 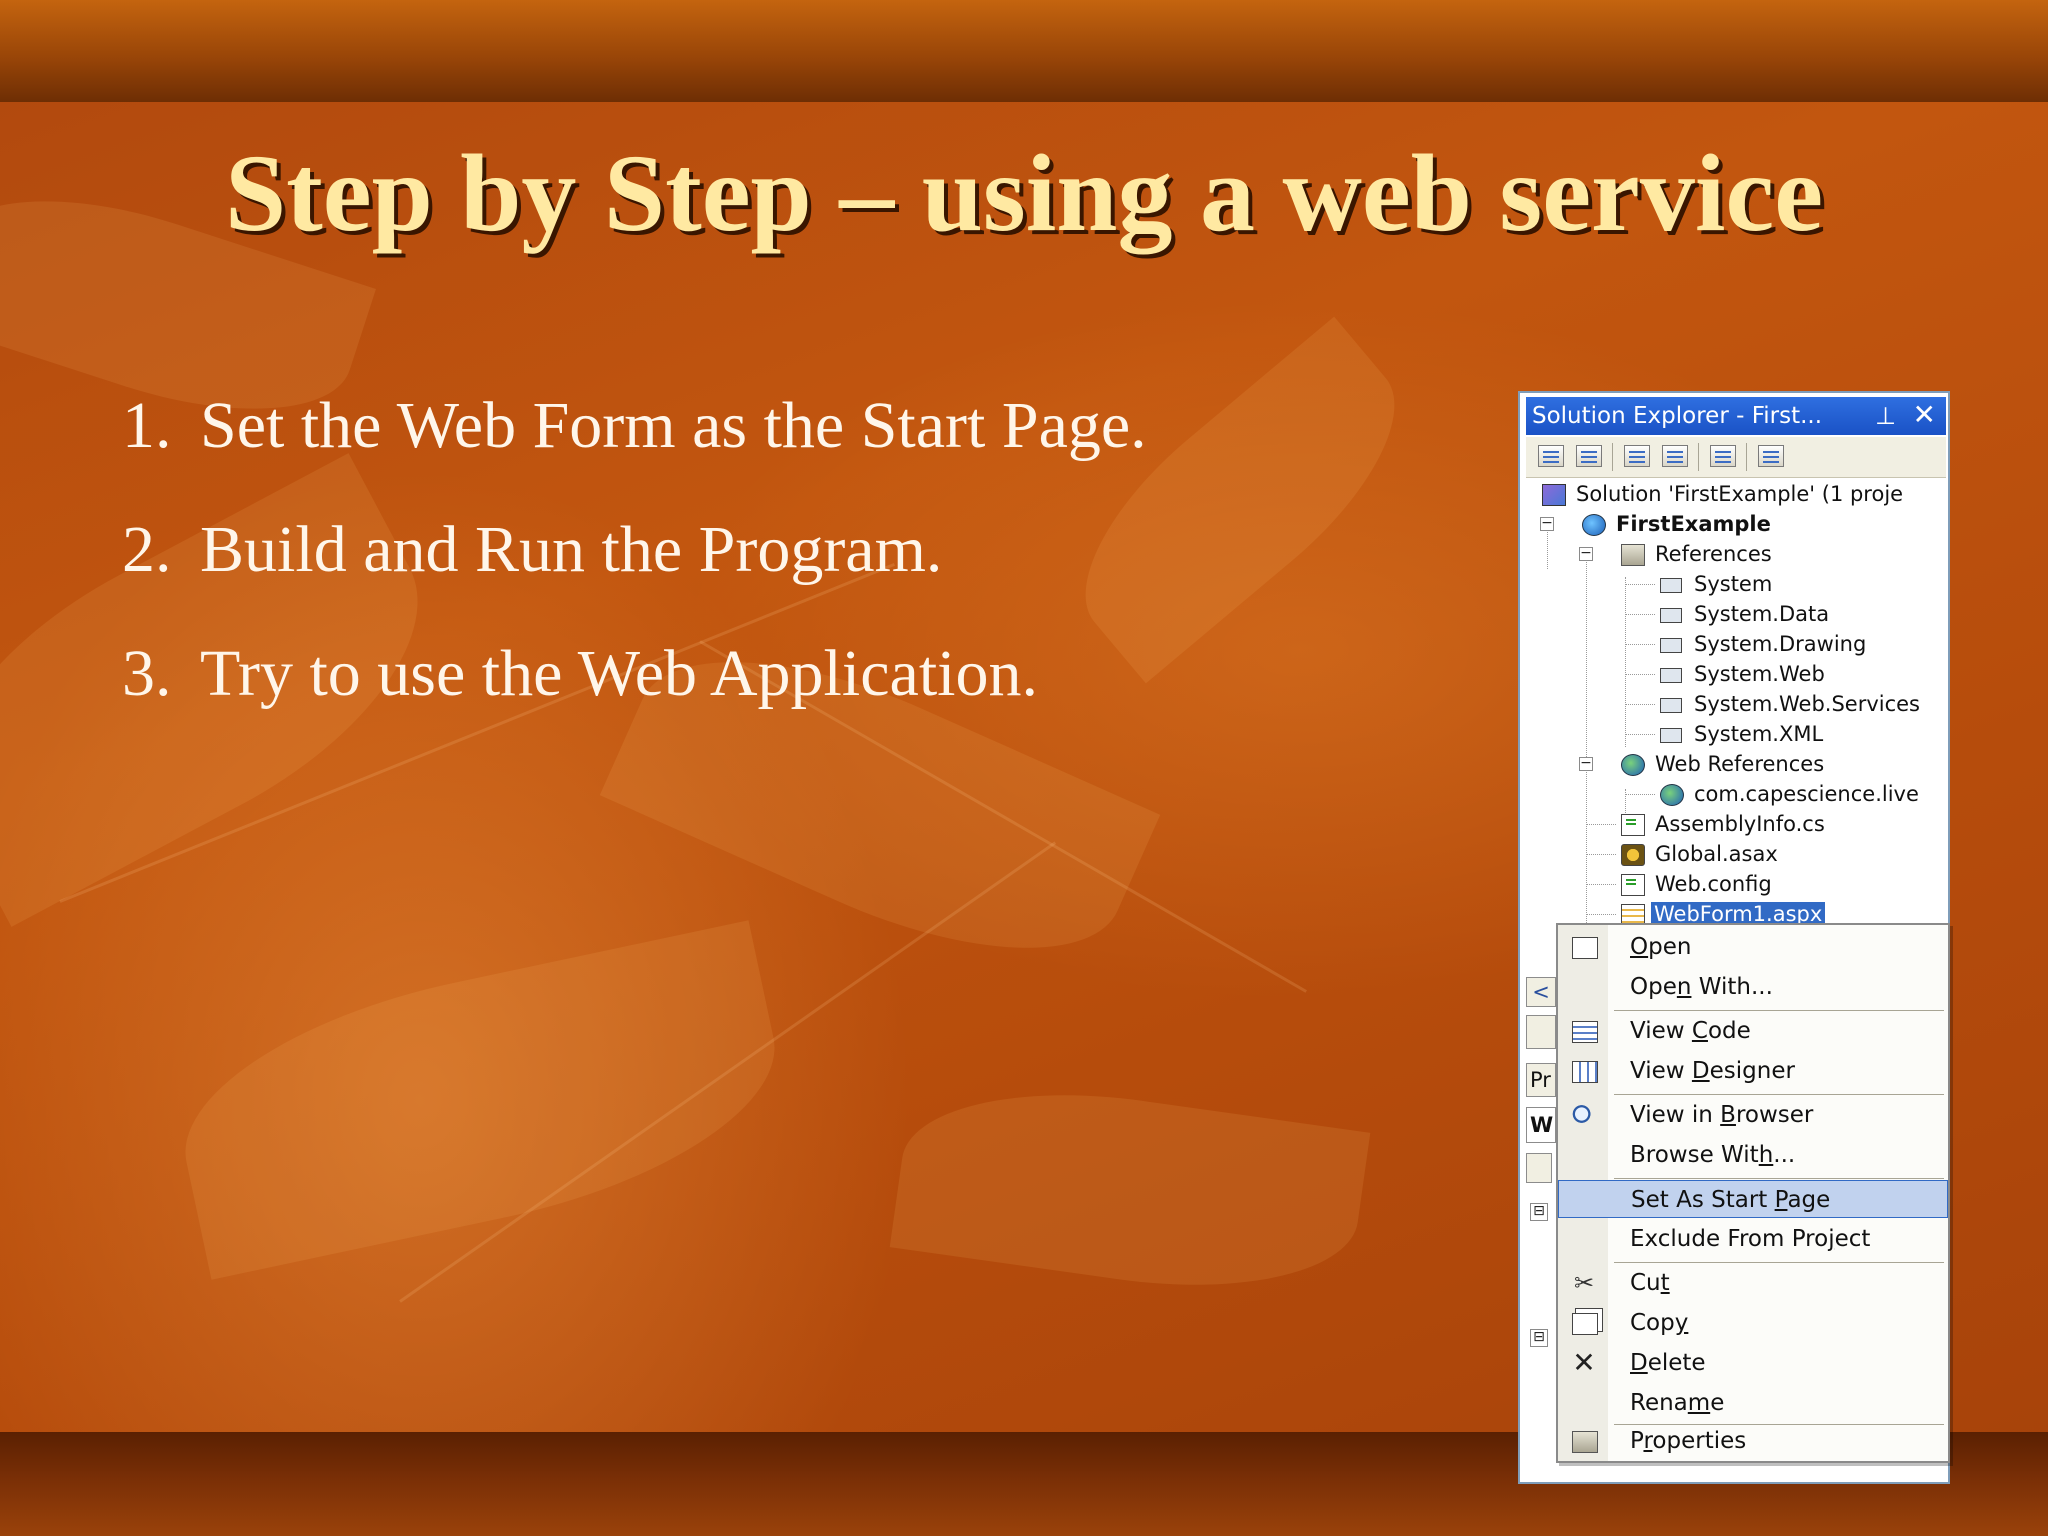 I want to click on global-asax-icon, so click(x=1633, y=855).